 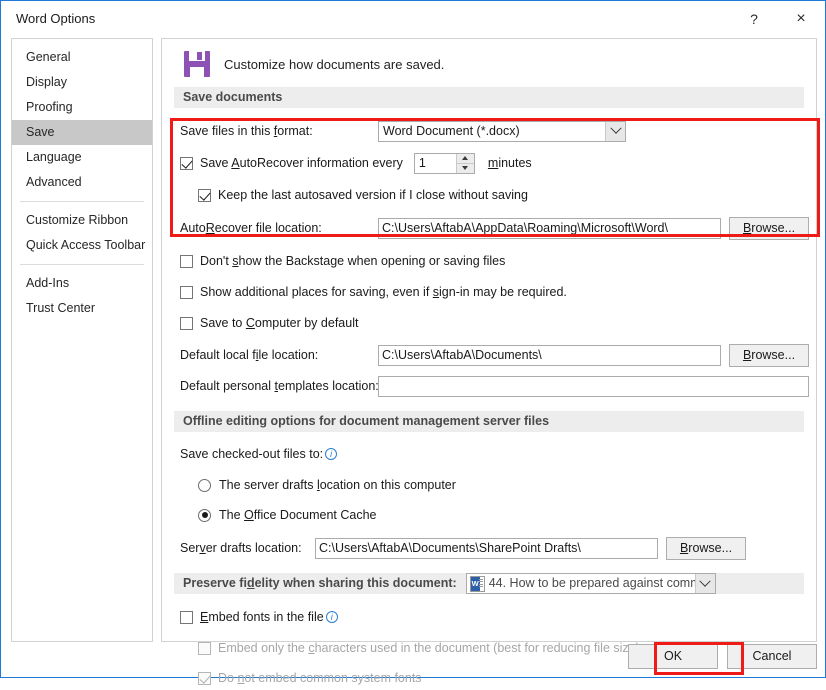 I want to click on stepper-buttons, so click(x=464, y=163).